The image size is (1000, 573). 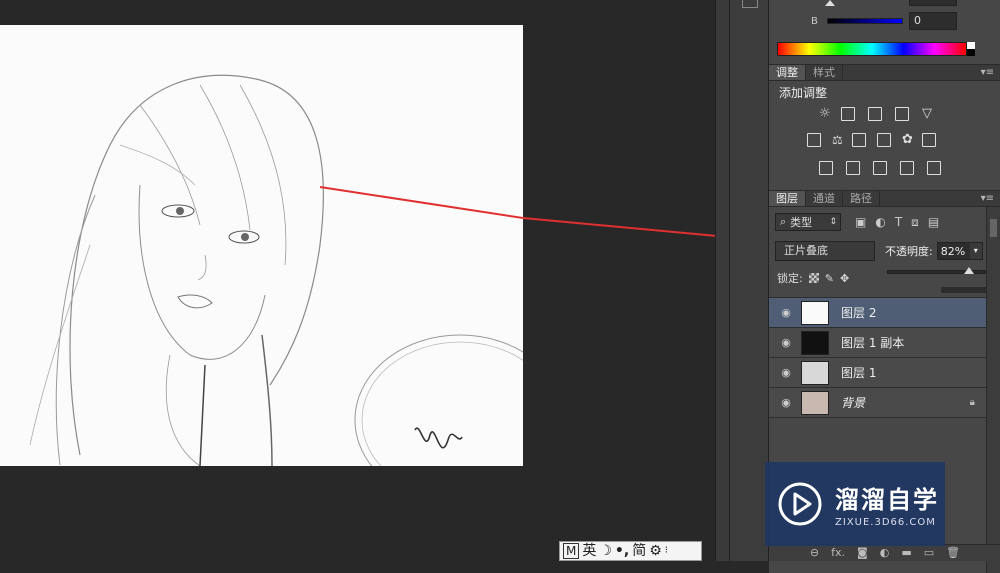 I want to click on lock-icon: 🔒︎, so click(x=972, y=402).